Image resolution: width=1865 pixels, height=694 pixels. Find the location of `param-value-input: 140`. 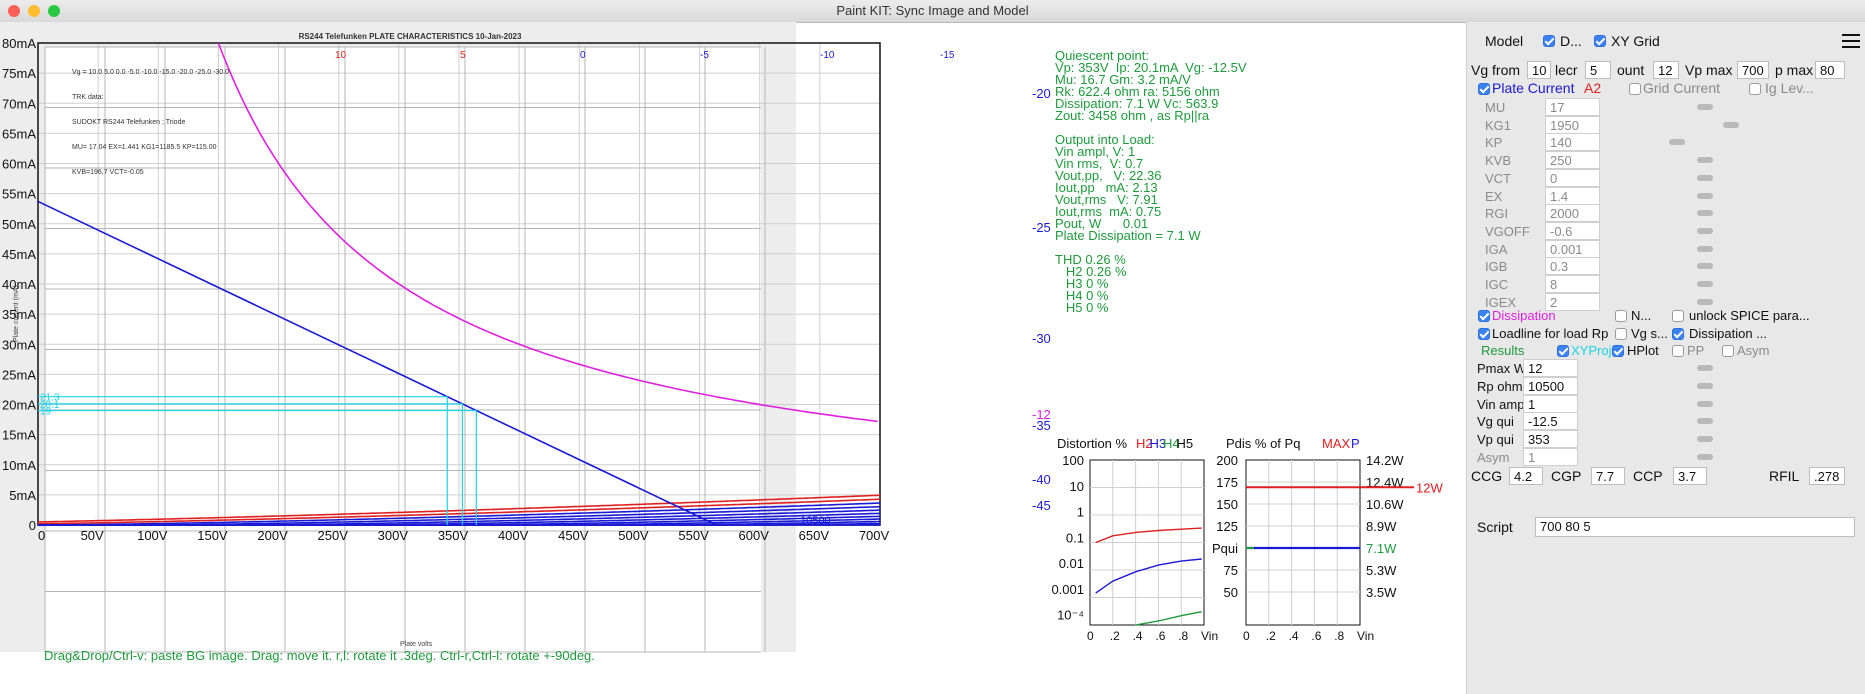

param-value-input: 140 is located at coordinates (1572, 142).